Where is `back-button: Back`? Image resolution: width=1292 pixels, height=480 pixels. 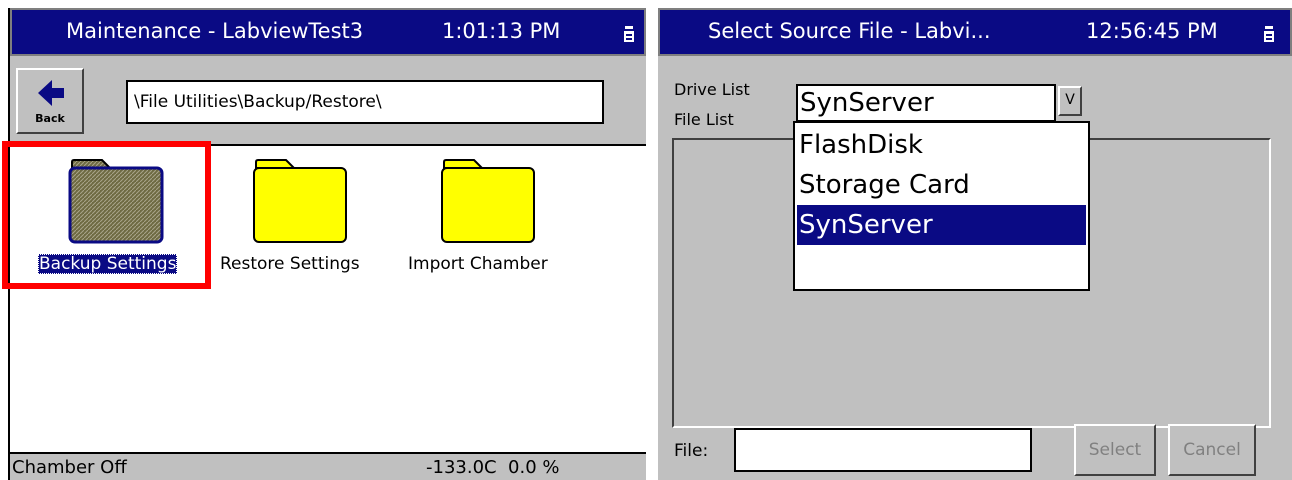 back-button: Back is located at coordinates (50, 101).